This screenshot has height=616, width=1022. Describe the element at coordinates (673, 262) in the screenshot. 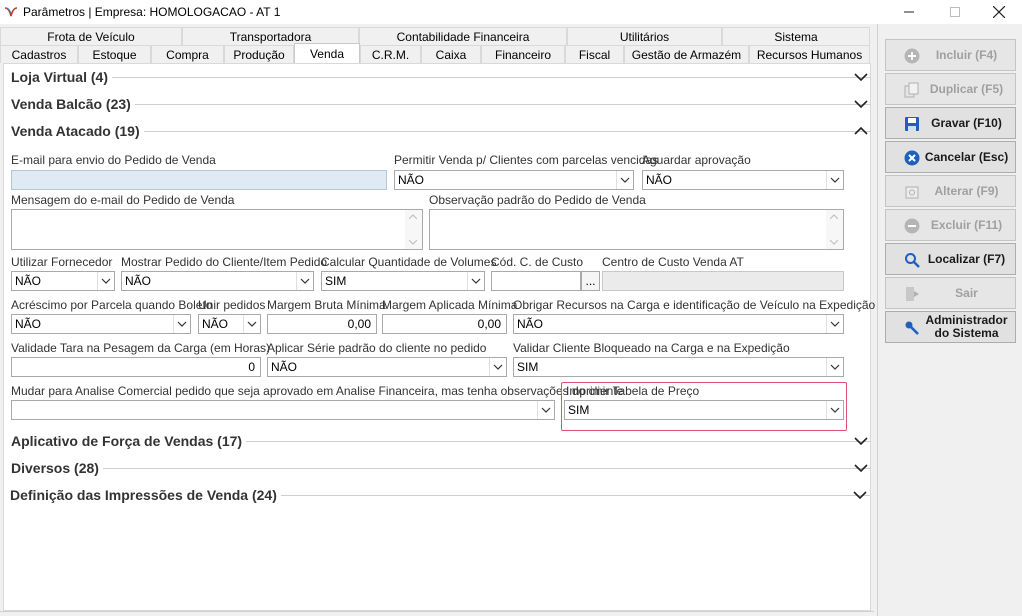

I see `centro-custo-venda-label: Centro de Custo Venda AT` at that location.